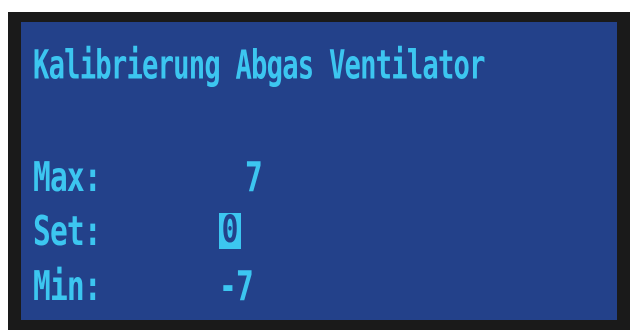  What do you see at coordinates (259, 66) in the screenshot?
I see `screen-title: Kalibrierung Abgas Ventilator` at bounding box center [259, 66].